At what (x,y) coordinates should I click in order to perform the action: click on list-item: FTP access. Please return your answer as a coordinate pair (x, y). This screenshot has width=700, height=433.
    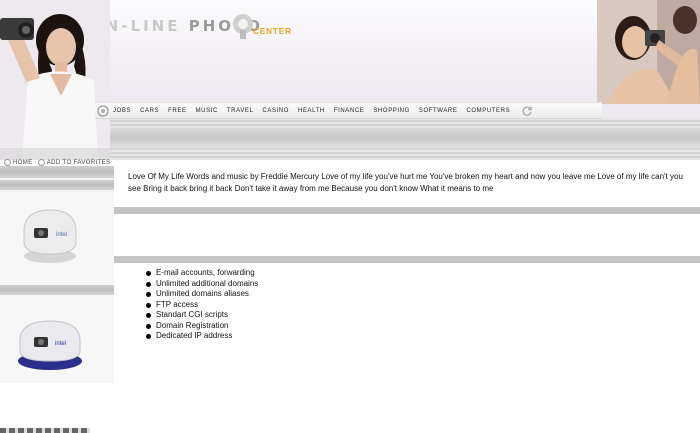
    Looking at the image, I should click on (201, 305).